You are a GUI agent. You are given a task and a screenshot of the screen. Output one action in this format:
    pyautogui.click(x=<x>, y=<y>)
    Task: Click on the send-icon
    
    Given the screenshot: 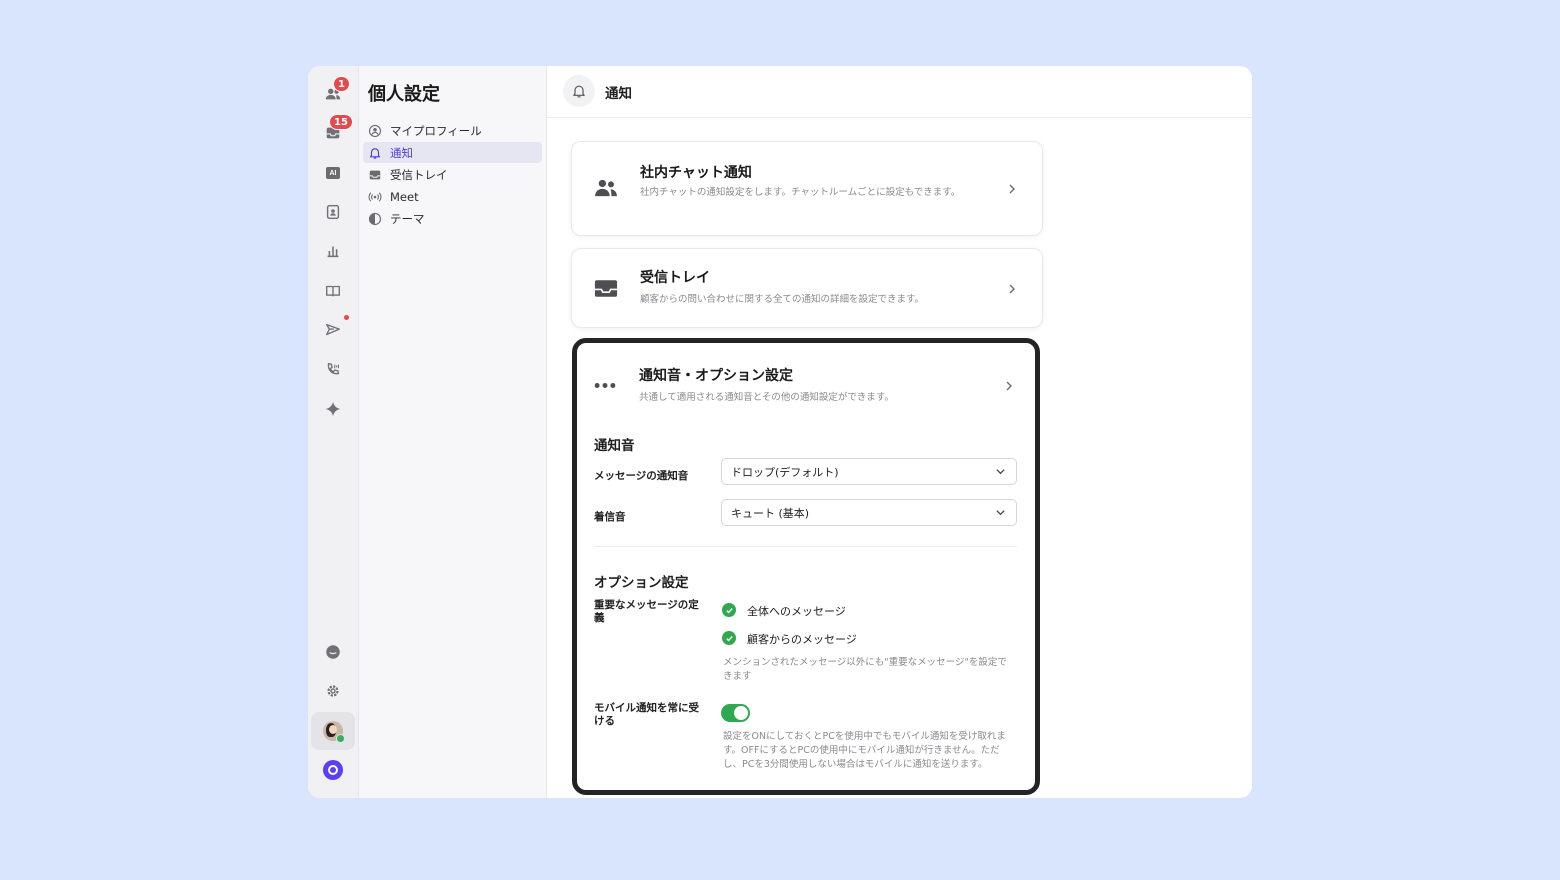 What is the action you would take?
    pyautogui.click(x=333, y=329)
    